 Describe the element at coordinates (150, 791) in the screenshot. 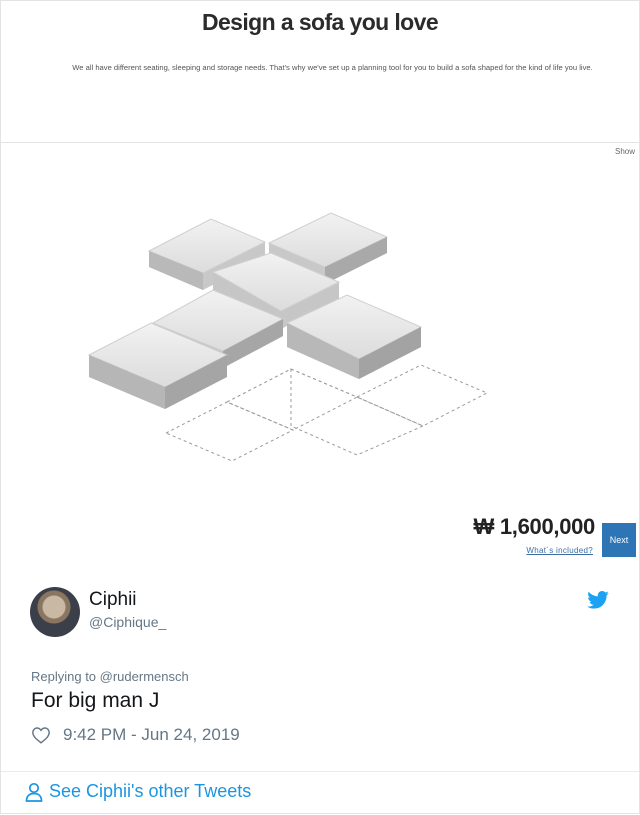

I see `see-other-tweets-label: See Ciphii's other Tweets` at that location.